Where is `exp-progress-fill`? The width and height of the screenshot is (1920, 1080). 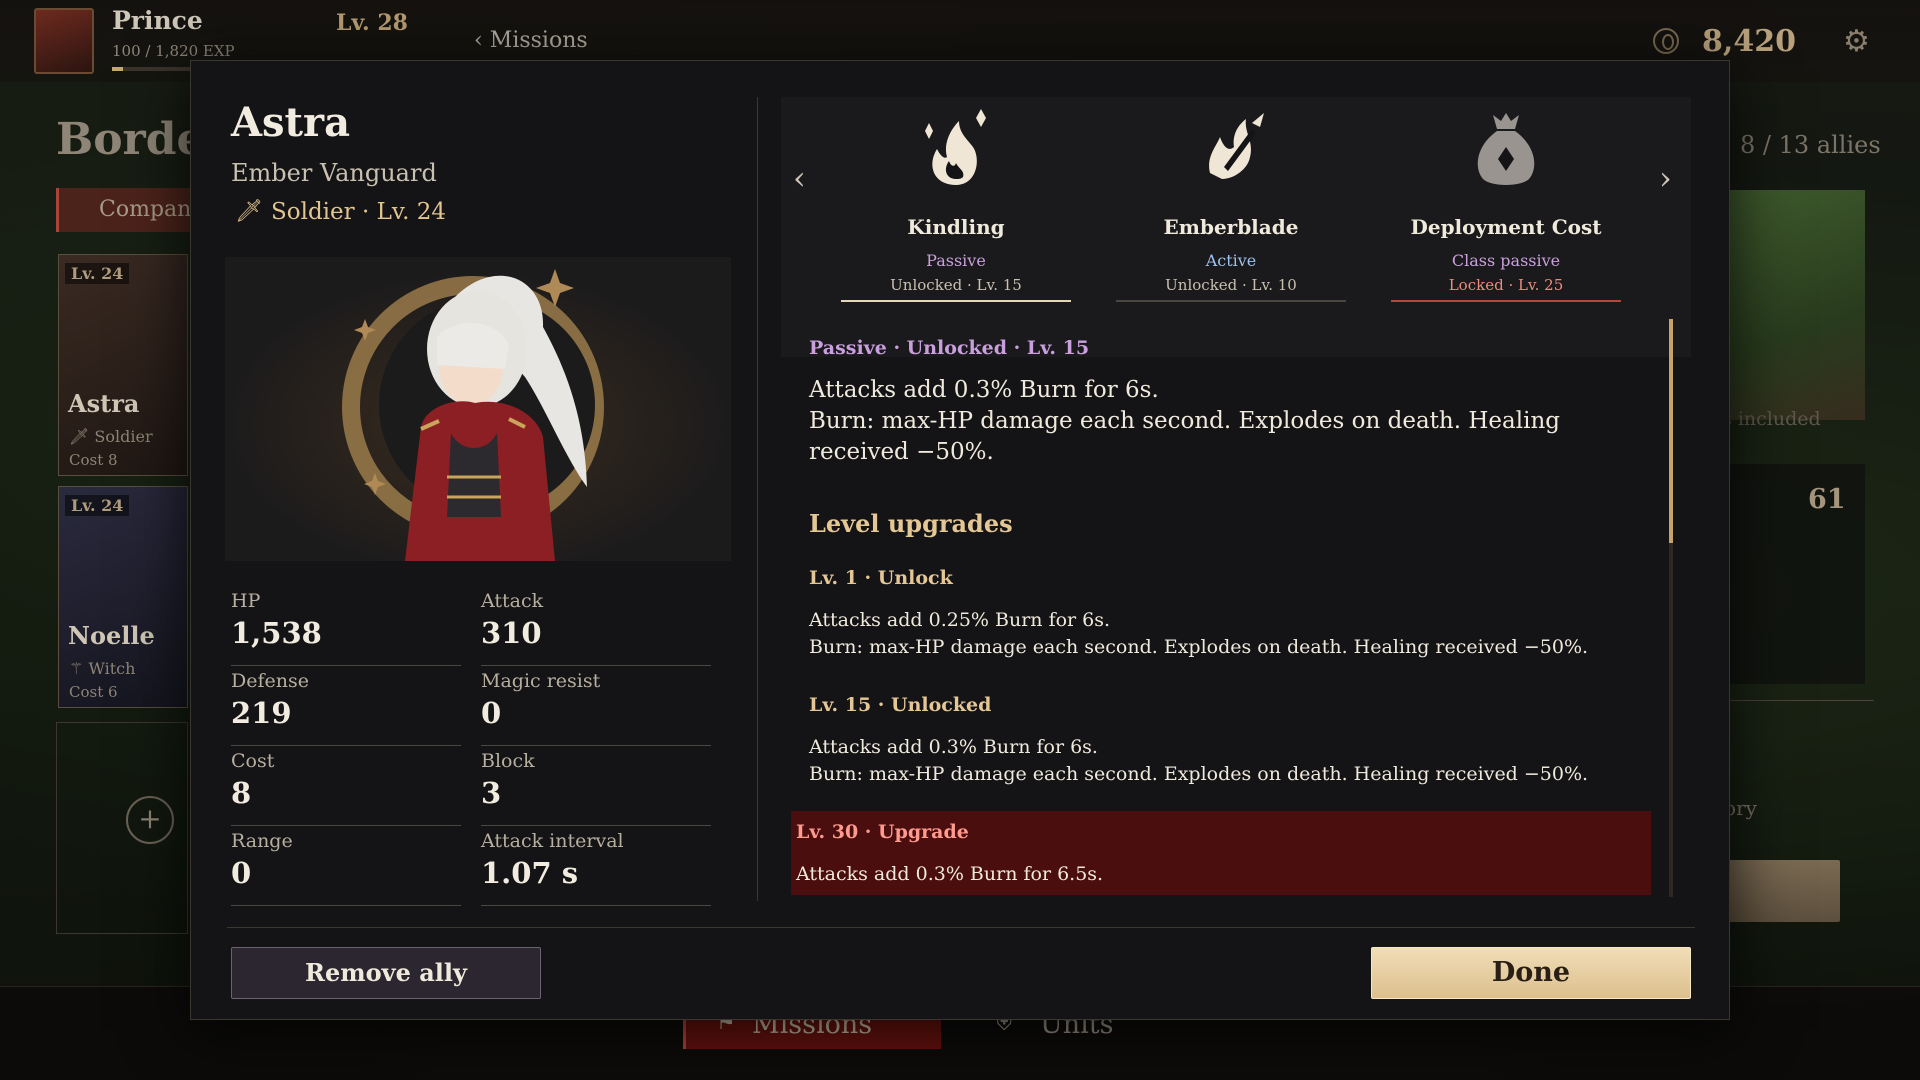
exp-progress-fill is located at coordinates (117, 69).